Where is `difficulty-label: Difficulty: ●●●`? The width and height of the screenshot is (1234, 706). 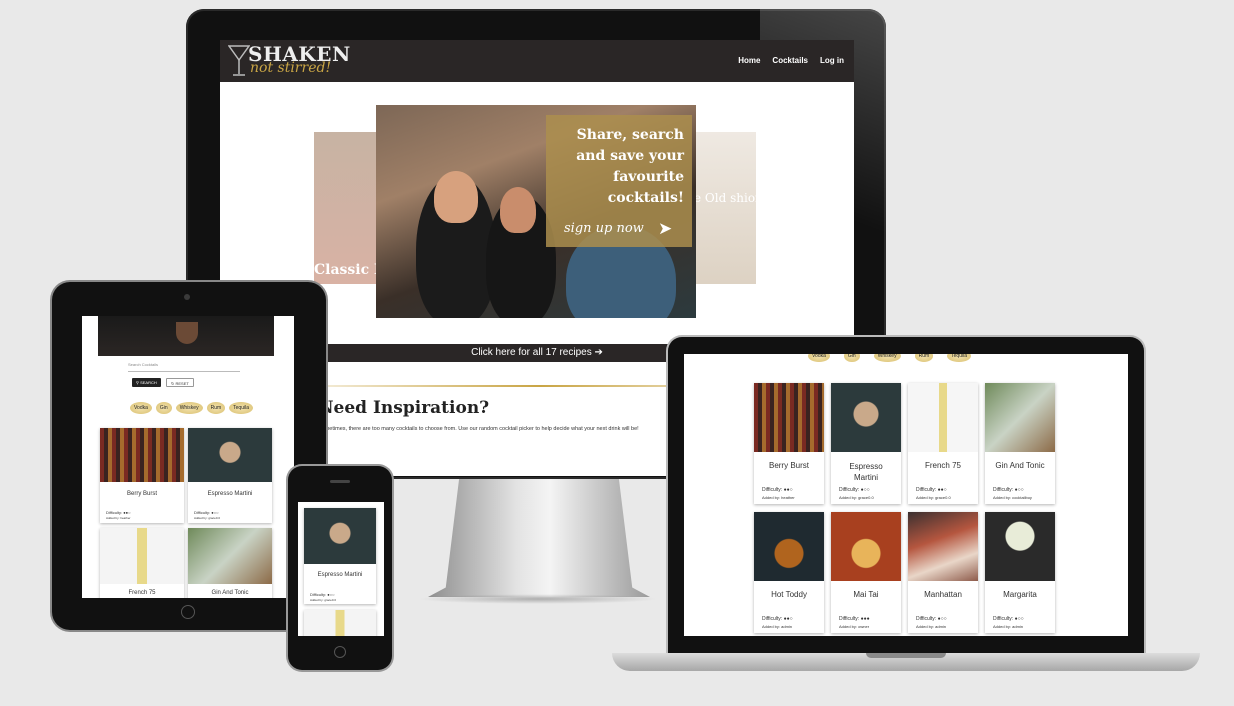 difficulty-label: Difficulty: ●●● is located at coordinates (854, 619).